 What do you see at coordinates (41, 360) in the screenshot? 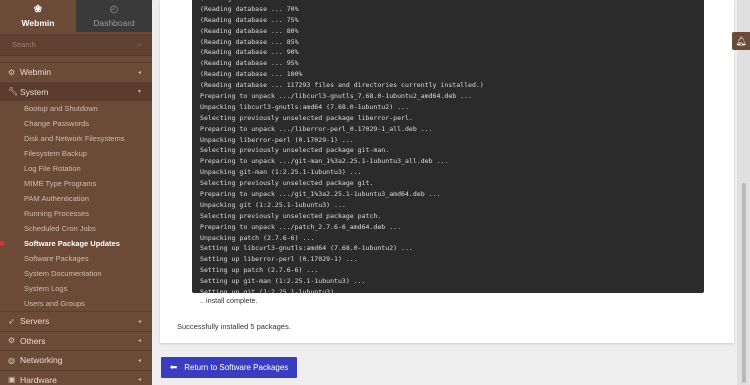
I see `sidebar-category-label: Networking` at bounding box center [41, 360].